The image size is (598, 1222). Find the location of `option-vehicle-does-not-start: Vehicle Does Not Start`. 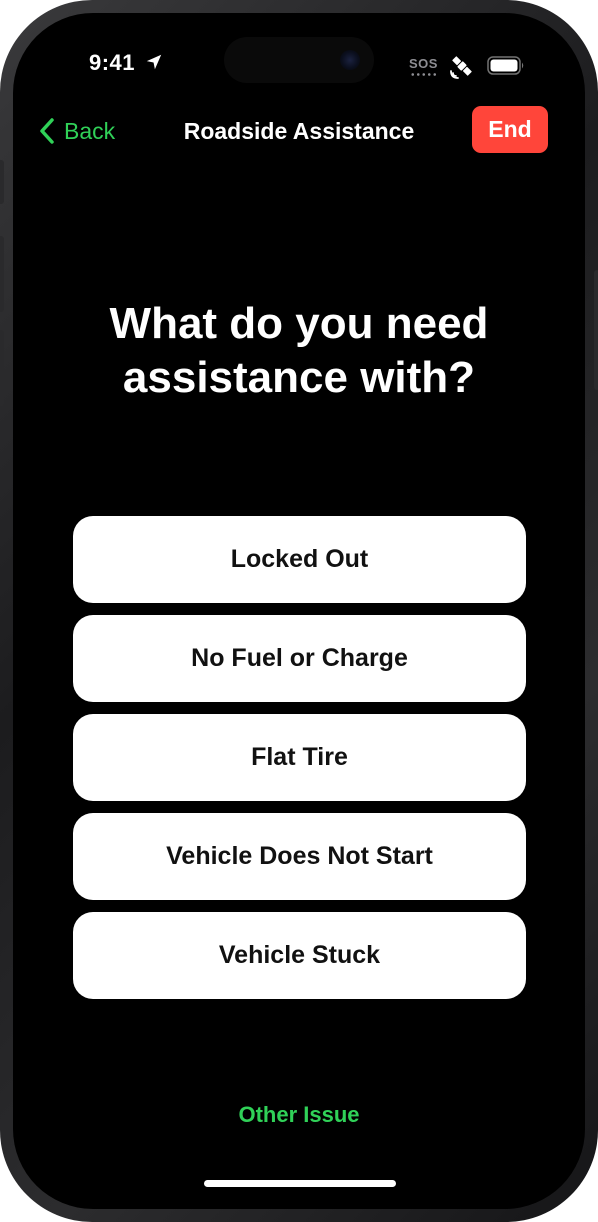

option-vehicle-does-not-start: Vehicle Does Not Start is located at coordinates (299, 856).